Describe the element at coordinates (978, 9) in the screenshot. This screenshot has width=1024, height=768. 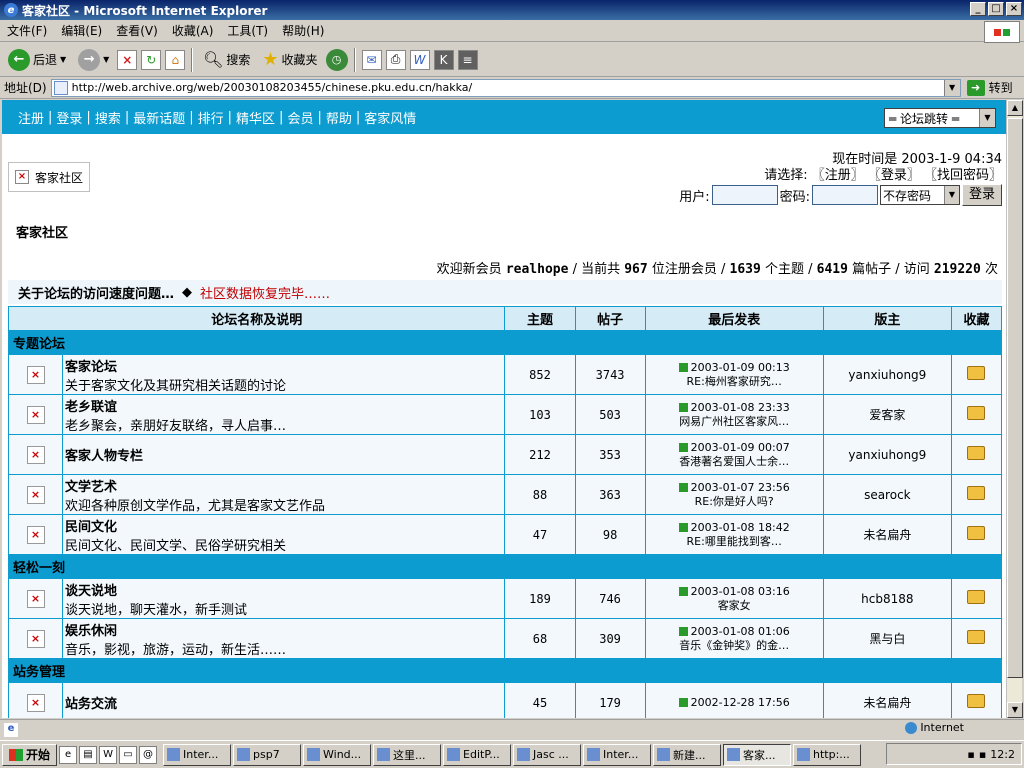
I see `minimize-button: _` at that location.